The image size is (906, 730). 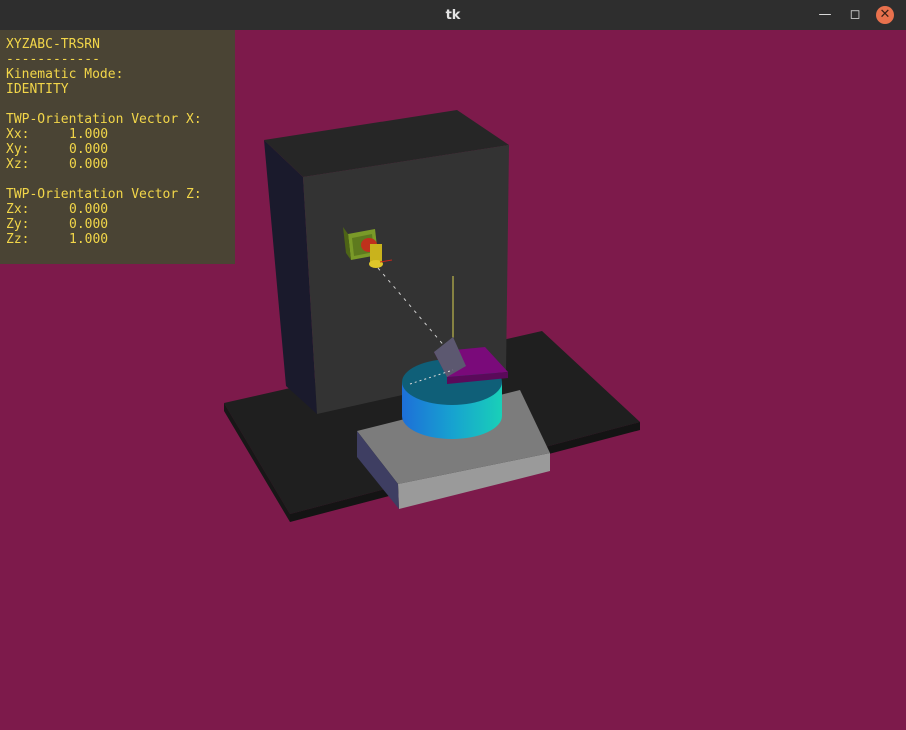 I want to click on close-icon: ✕, so click(x=885, y=15).